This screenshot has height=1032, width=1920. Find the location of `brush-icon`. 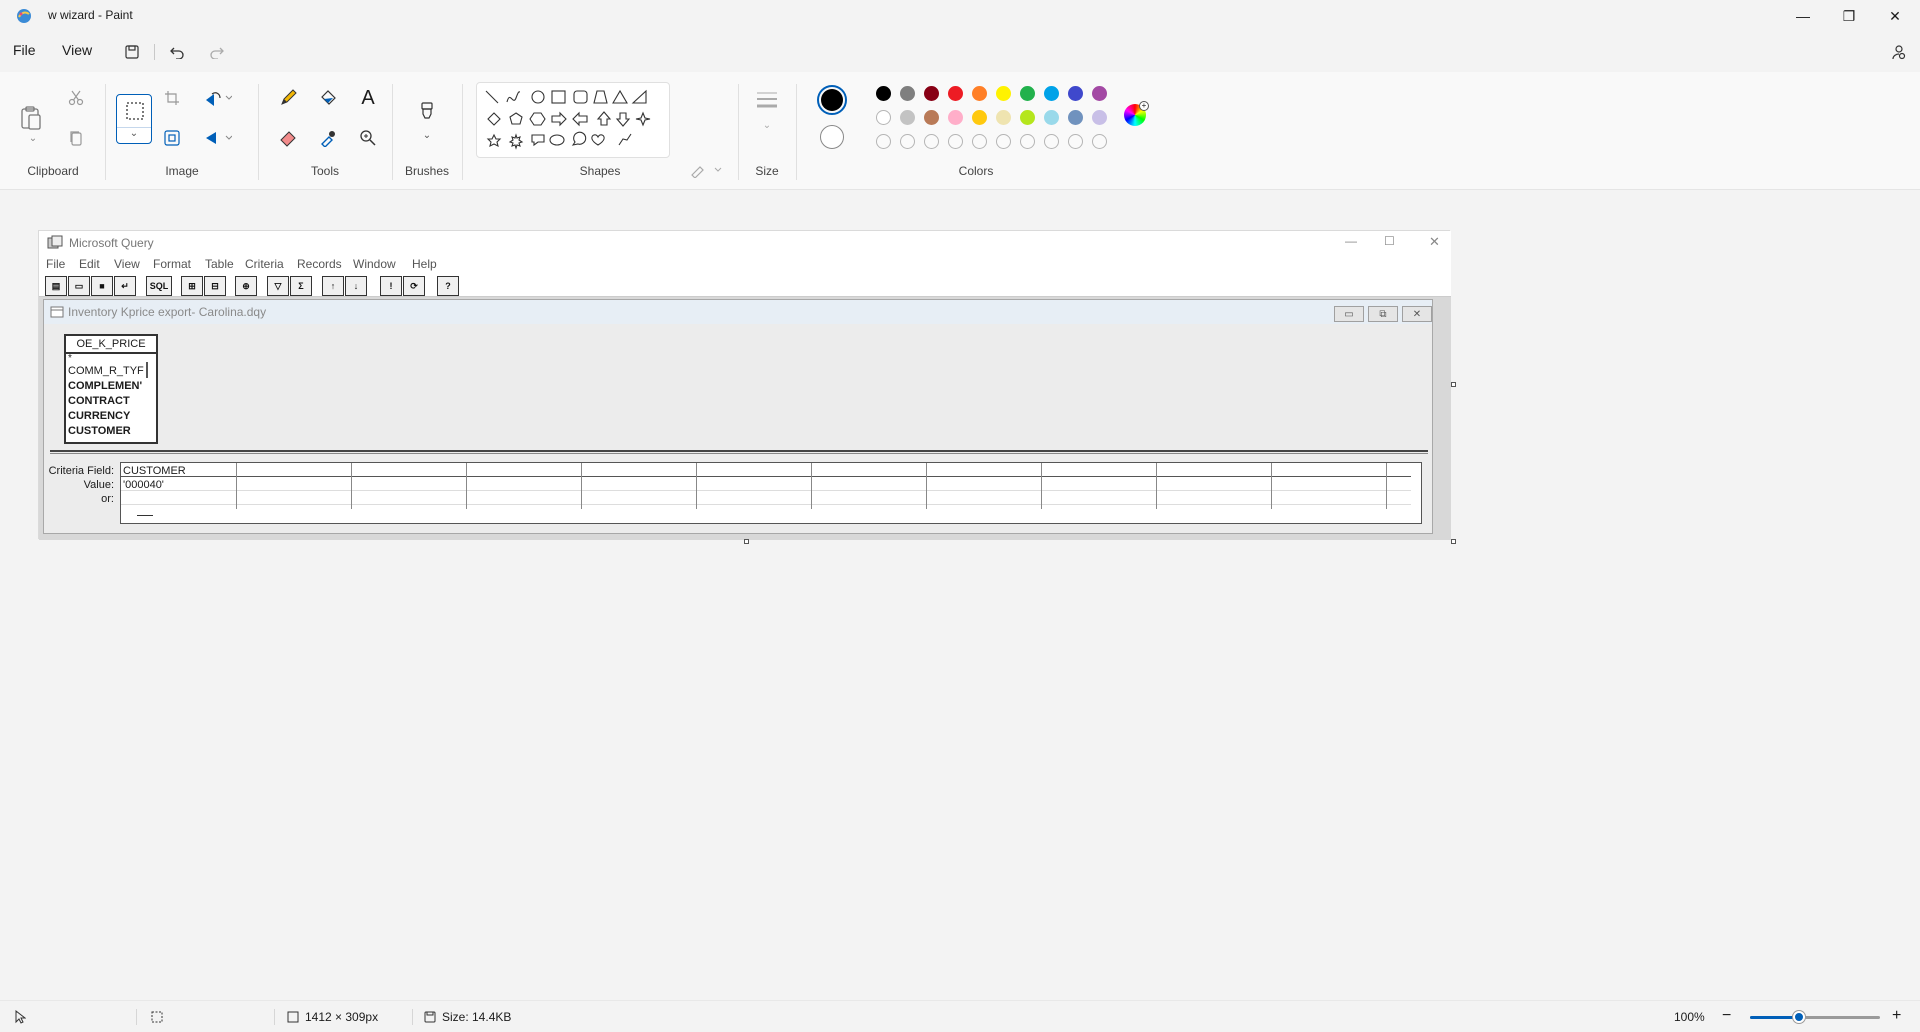

brush-icon is located at coordinates (427, 110).